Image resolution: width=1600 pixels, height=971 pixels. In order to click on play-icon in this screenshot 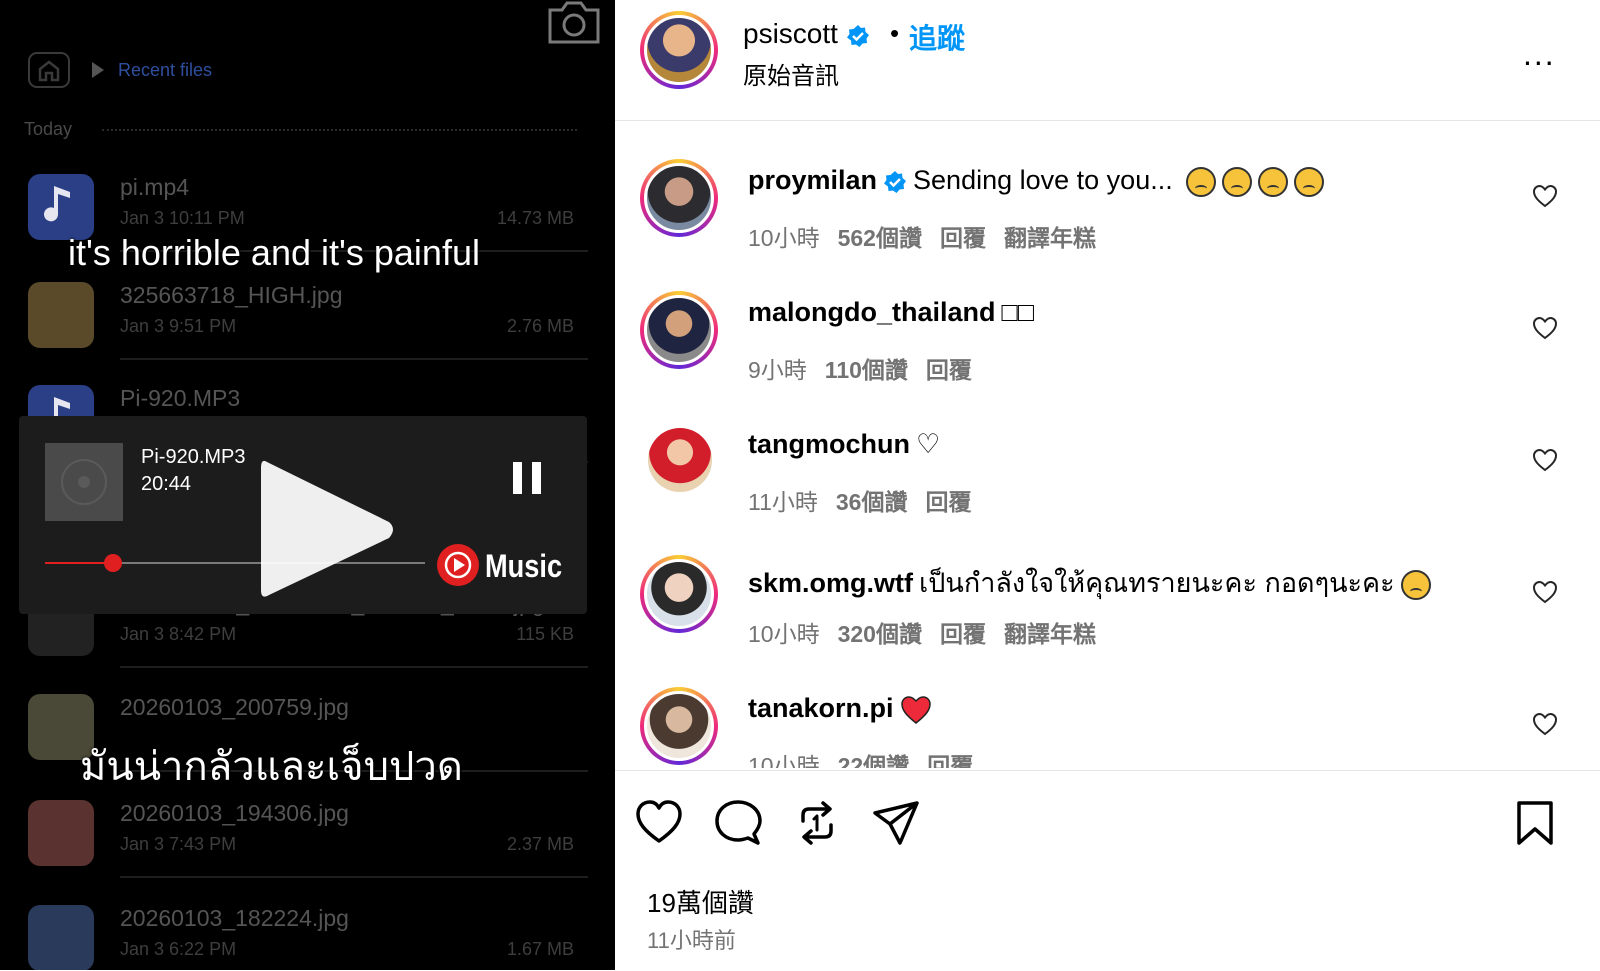, I will do `click(325, 529)`.